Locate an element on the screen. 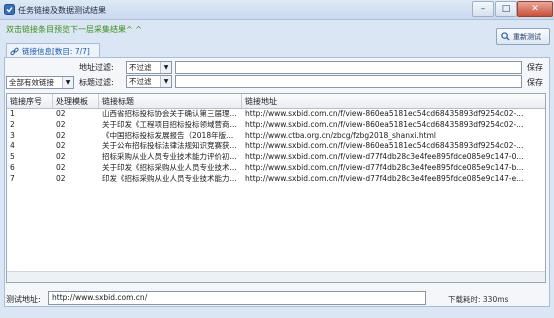  column-header: 链接地址 is located at coordinates (393, 101).